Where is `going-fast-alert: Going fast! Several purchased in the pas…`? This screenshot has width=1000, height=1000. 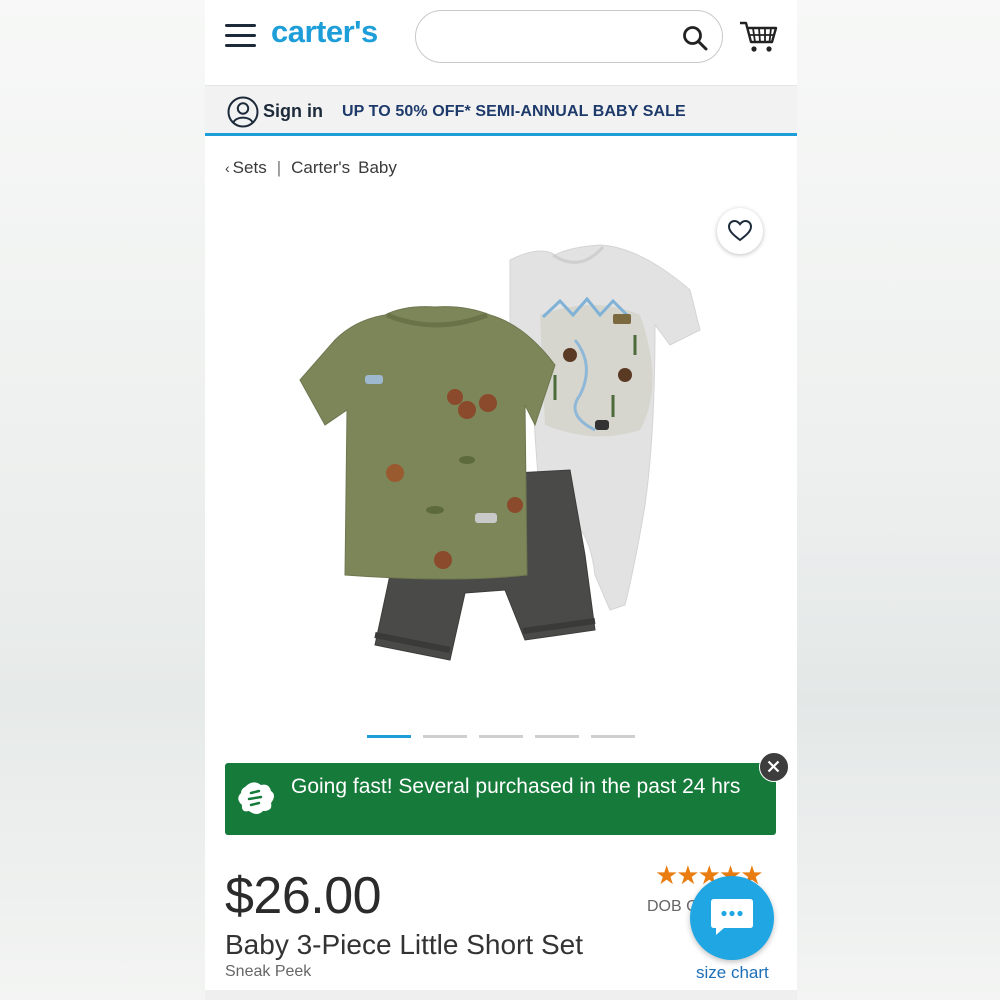 going-fast-alert: Going fast! Several purchased in the pas… is located at coordinates (500, 799).